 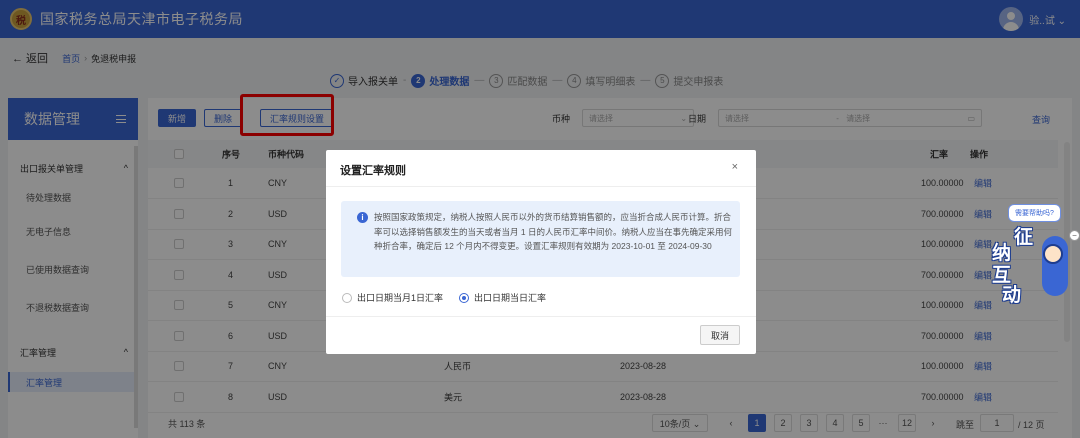 What do you see at coordinates (735, 167) in the screenshot?
I see `close-icon: ×` at bounding box center [735, 167].